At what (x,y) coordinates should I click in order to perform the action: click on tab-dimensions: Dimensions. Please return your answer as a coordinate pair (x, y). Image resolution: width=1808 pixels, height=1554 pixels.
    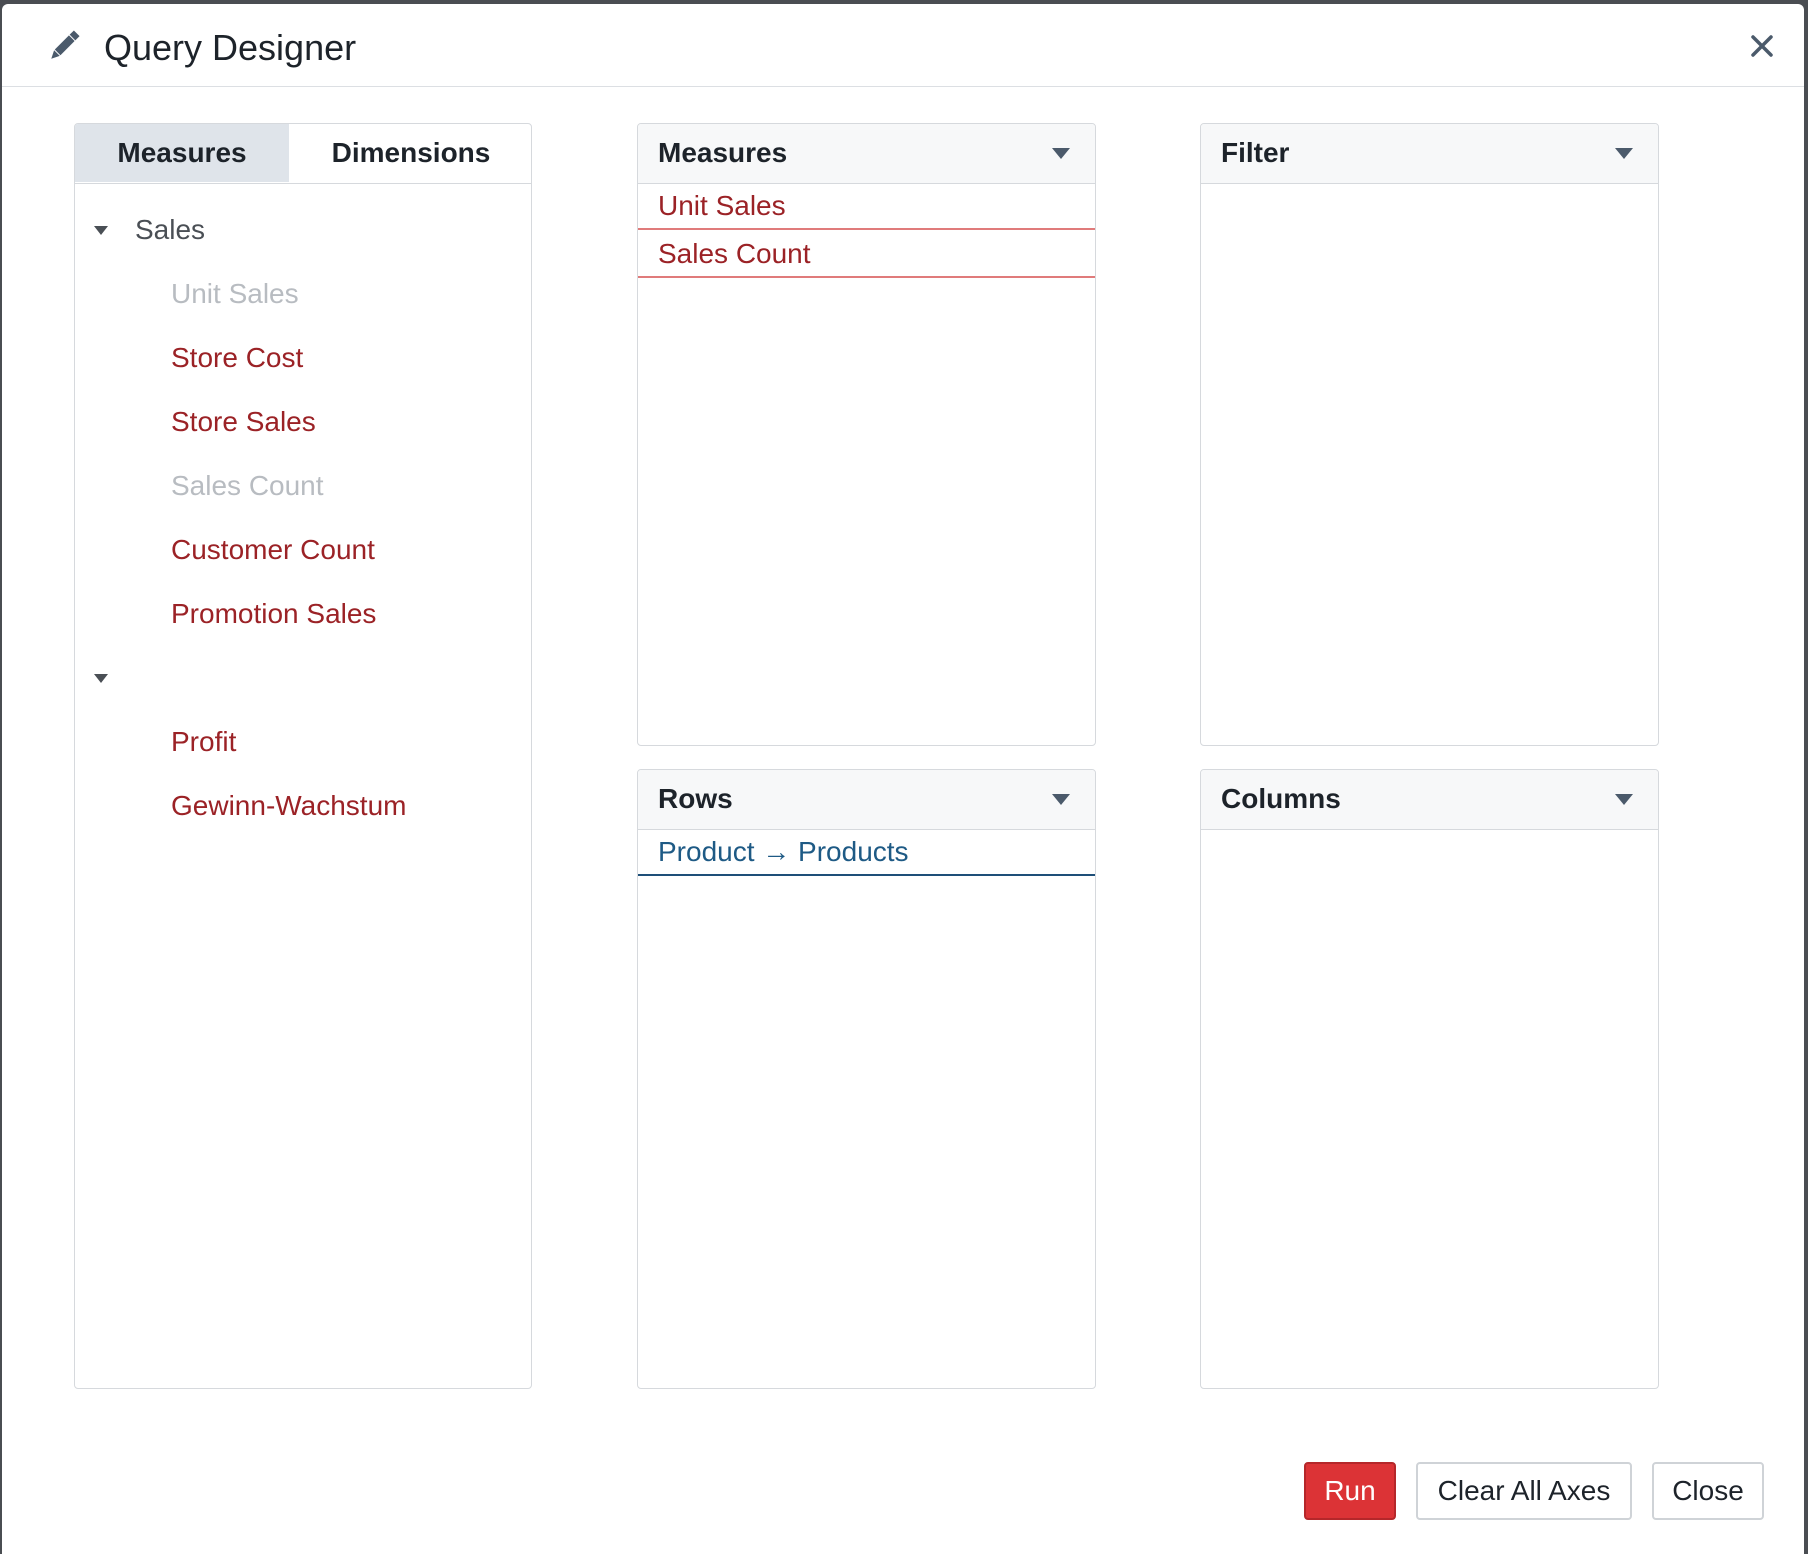
    Looking at the image, I should click on (410, 153).